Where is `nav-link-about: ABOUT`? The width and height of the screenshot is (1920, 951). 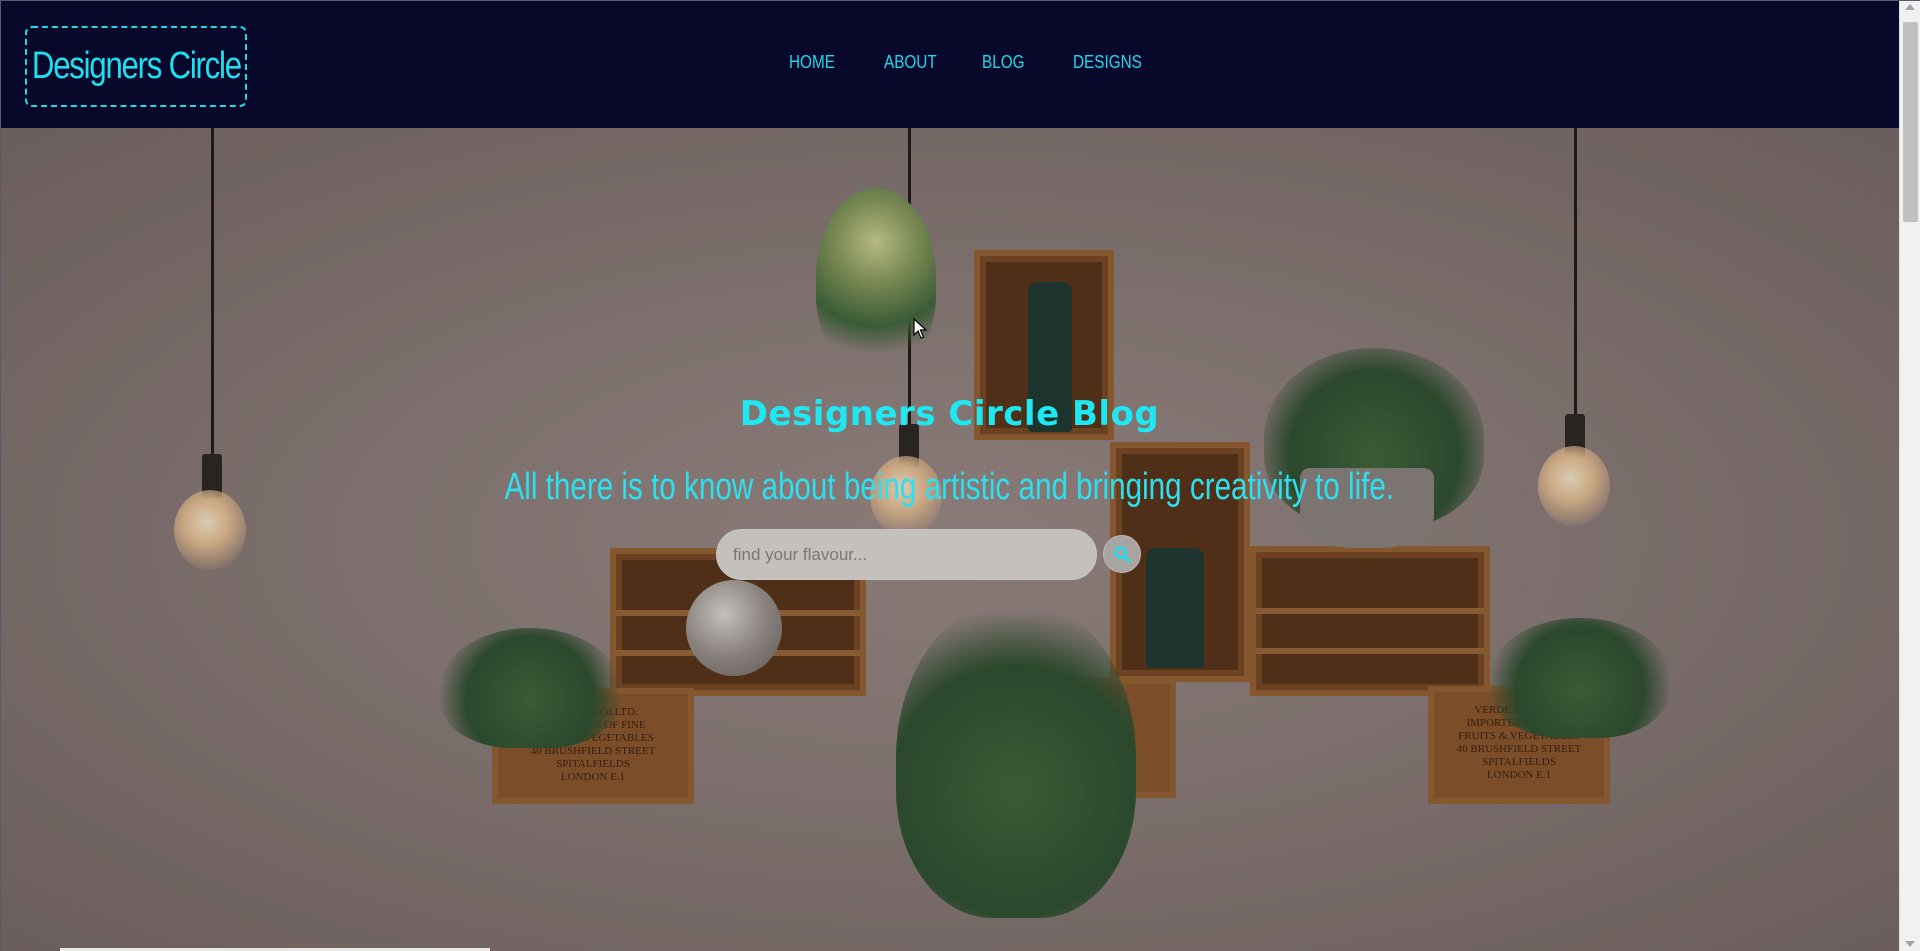
nav-link-about: ABOUT is located at coordinates (915, 62).